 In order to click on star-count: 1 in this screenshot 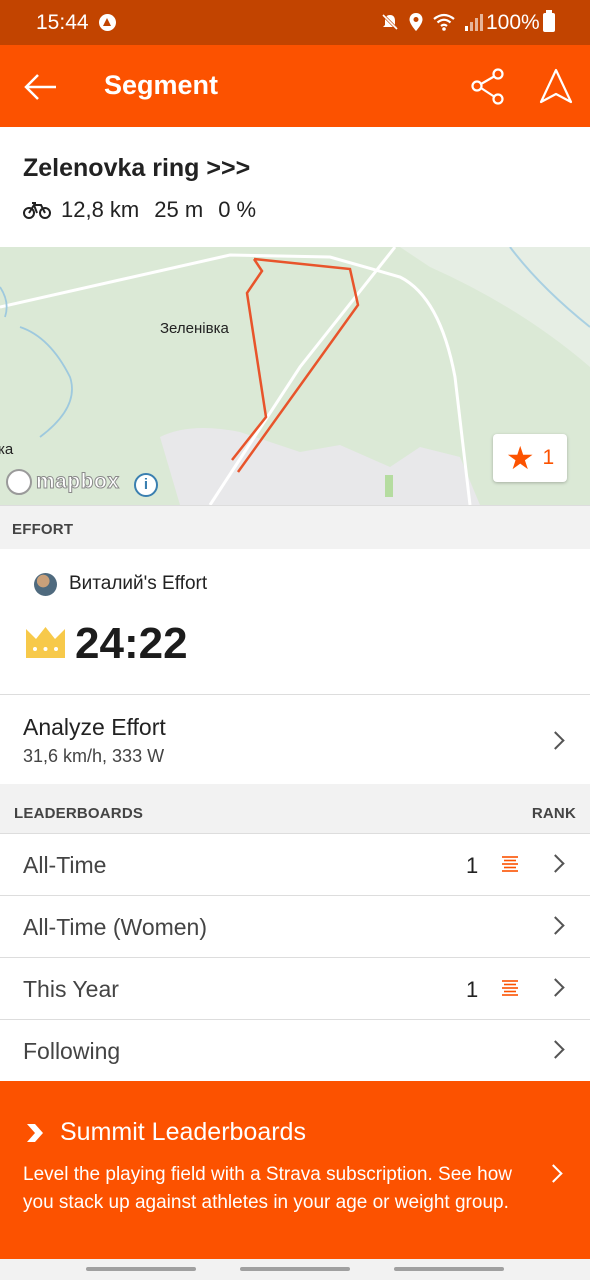, I will do `click(548, 457)`.